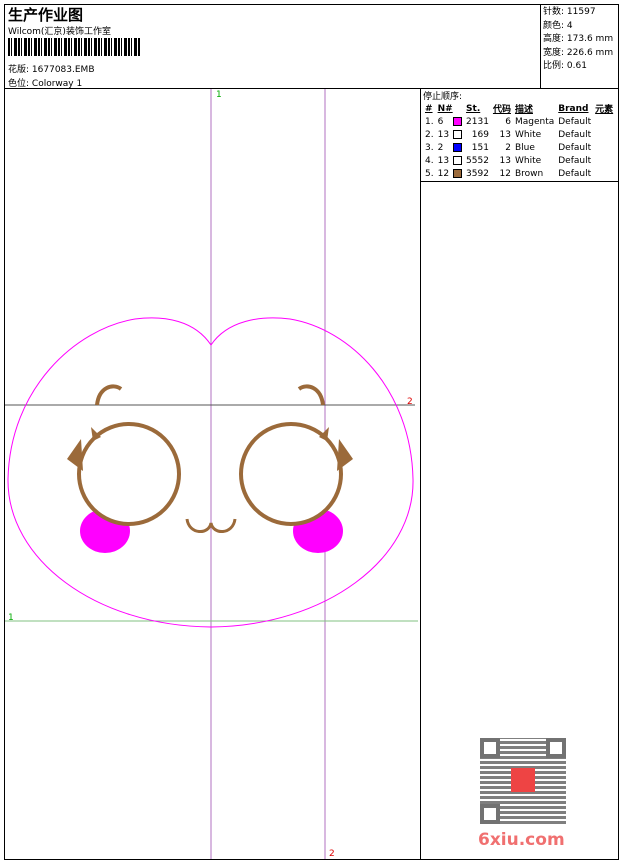  I want to click on info-label: 高度:, so click(554, 39).